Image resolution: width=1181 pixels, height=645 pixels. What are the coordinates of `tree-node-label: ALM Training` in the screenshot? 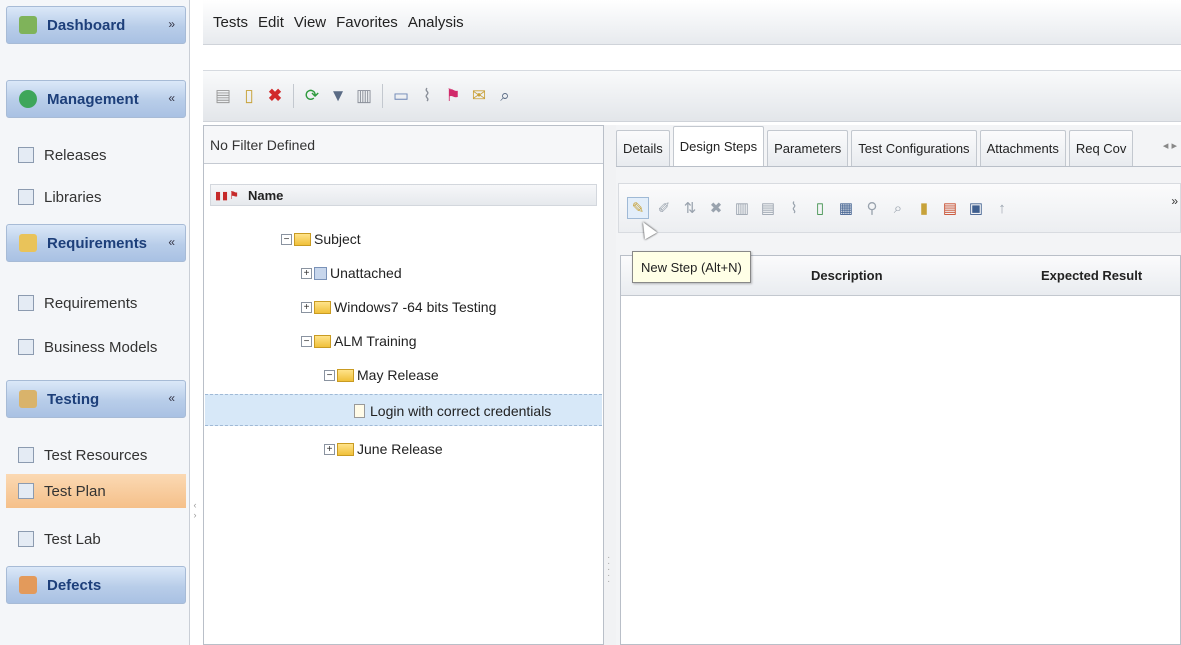 It's located at (375, 341).